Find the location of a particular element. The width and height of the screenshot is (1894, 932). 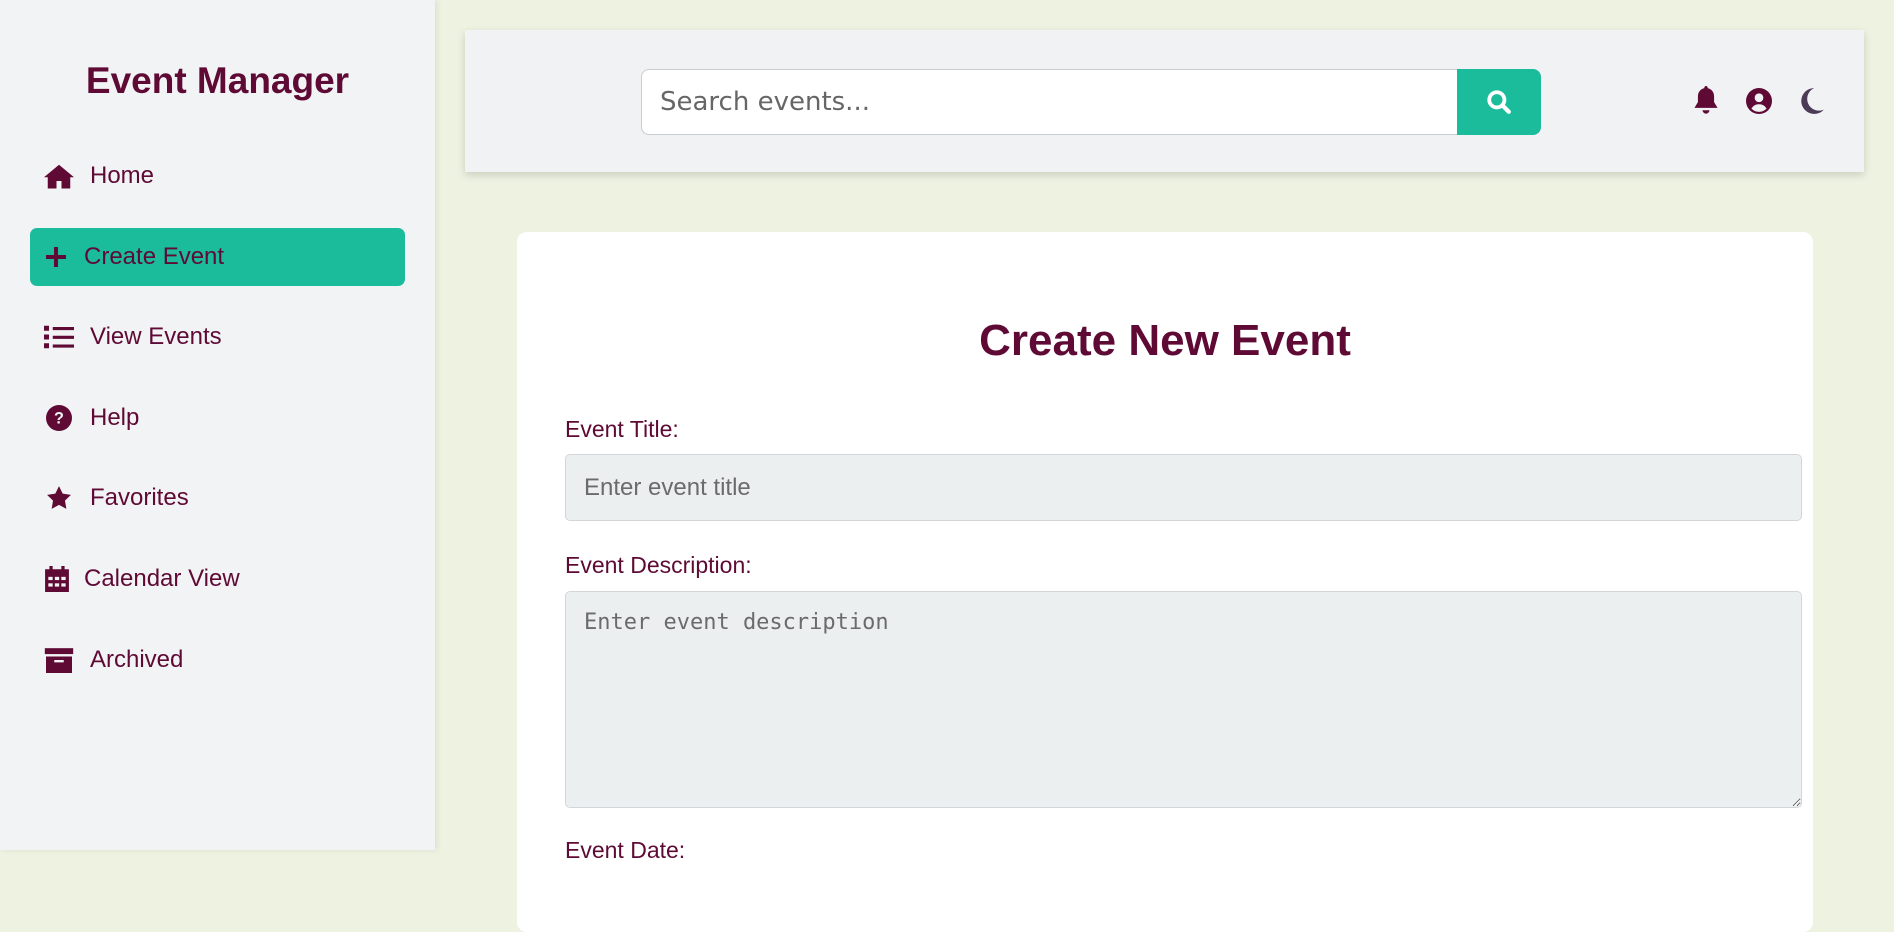

archive-icon is located at coordinates (59, 660).